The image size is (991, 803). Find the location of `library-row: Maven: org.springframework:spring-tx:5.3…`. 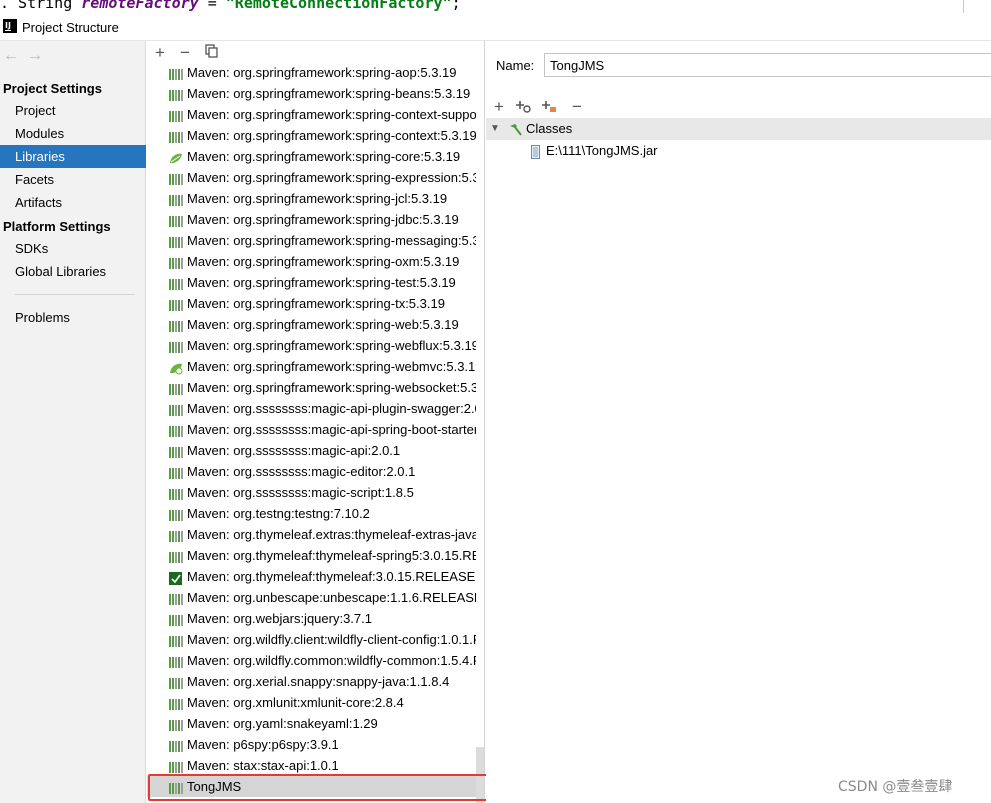

library-row: Maven: org.springframework:spring-tx:5.3… is located at coordinates (312, 303).